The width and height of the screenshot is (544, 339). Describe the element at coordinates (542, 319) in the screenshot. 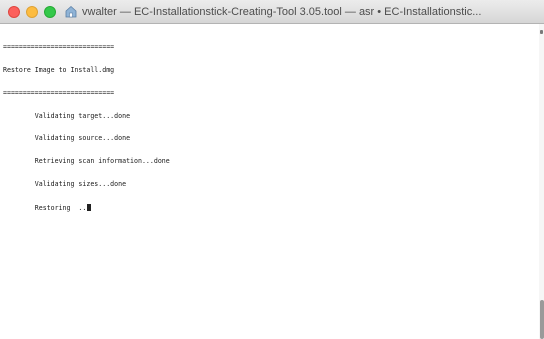

I see `scrollbar-thumb` at that location.